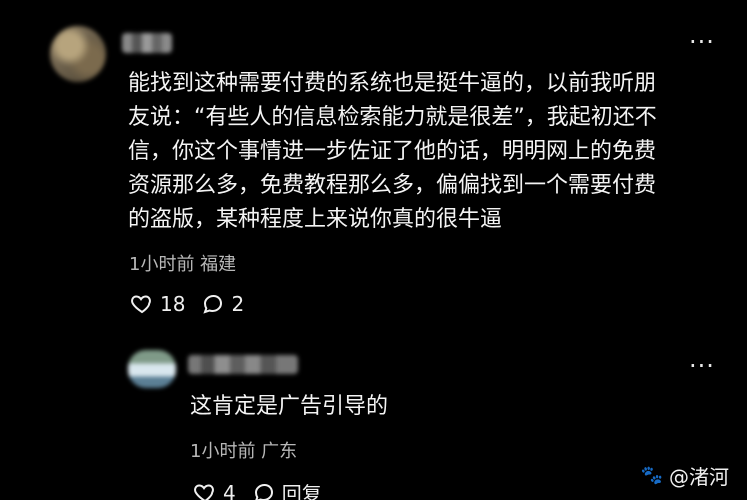 The image size is (747, 500). Describe the element at coordinates (702, 366) in the screenshot. I see `reply-more-options-button: ···` at that location.